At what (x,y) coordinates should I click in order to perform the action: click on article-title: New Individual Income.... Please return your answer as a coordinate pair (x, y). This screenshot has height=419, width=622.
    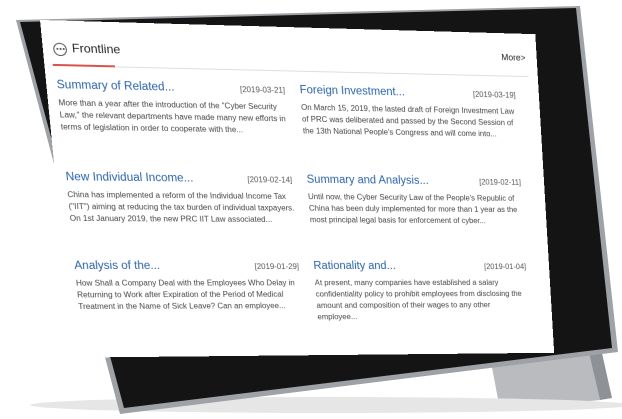
    Looking at the image, I should click on (129, 177).